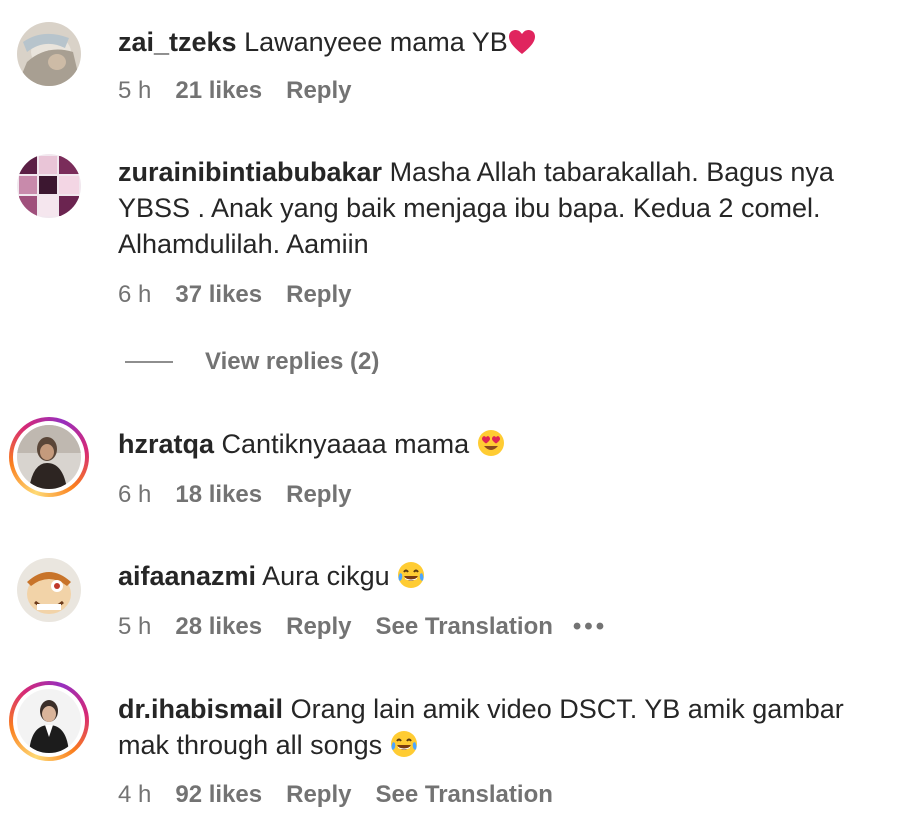  I want to click on view-replies-button: View replies (2), so click(252, 362).